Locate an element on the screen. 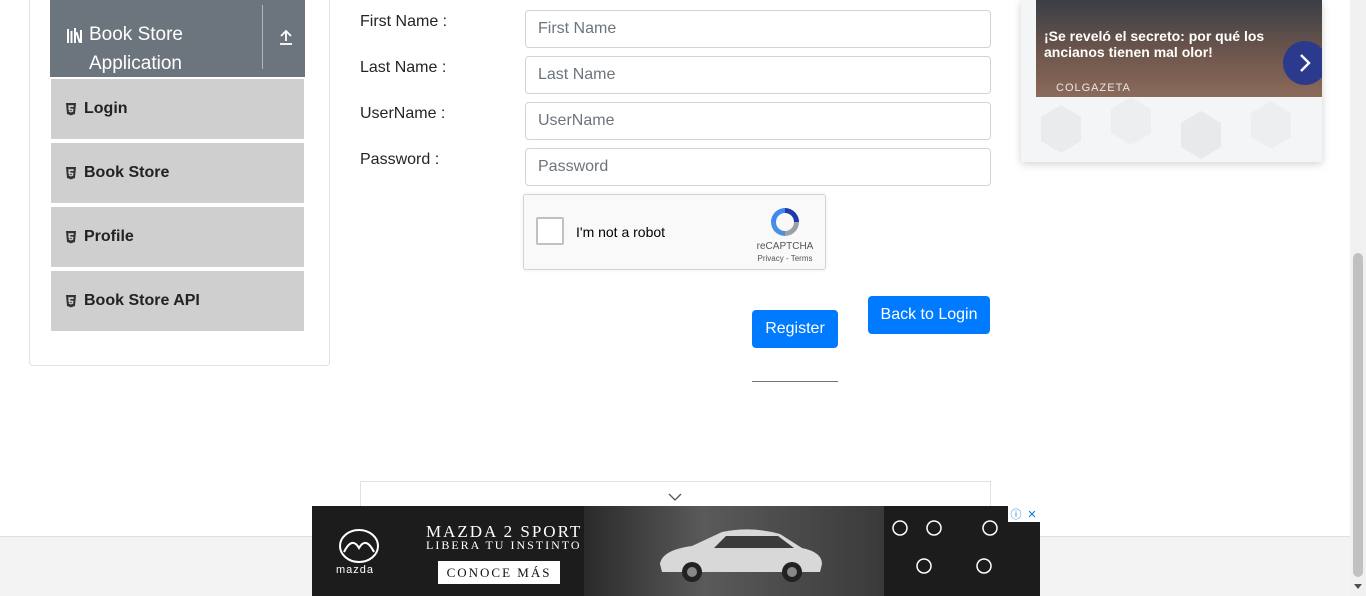 Image resolution: width=1366 pixels, height=596 pixels. sidebar-group-book-store-application: Book Store Application is located at coordinates (177, 38).